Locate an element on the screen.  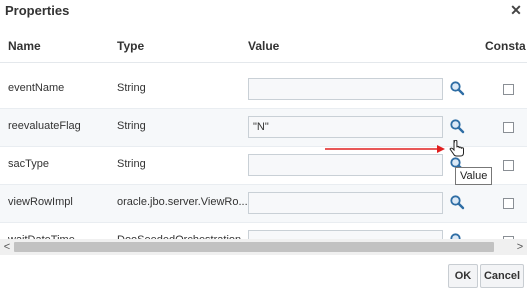
table-header: Name Type Value Consta is located at coordinates (263, 46).